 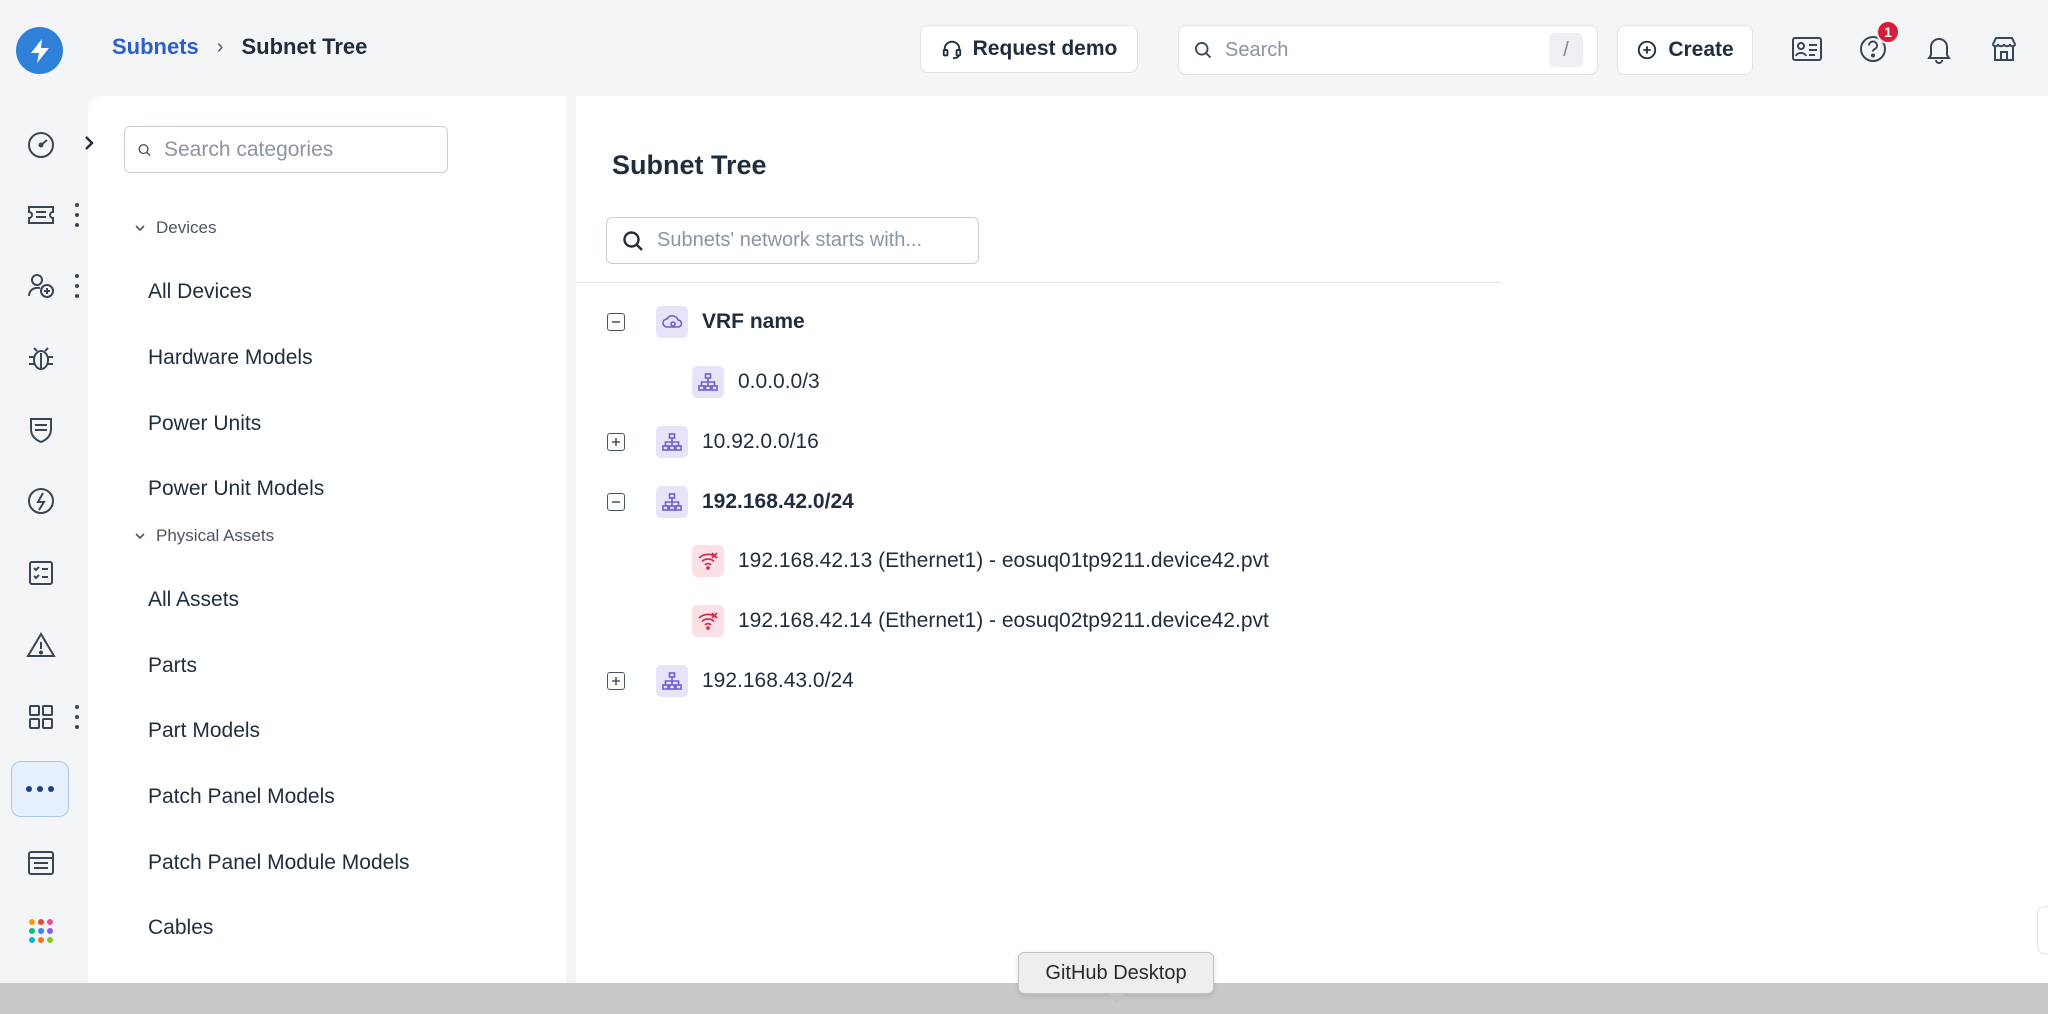 I want to click on dashboard-gauge-icon, so click(x=41, y=145).